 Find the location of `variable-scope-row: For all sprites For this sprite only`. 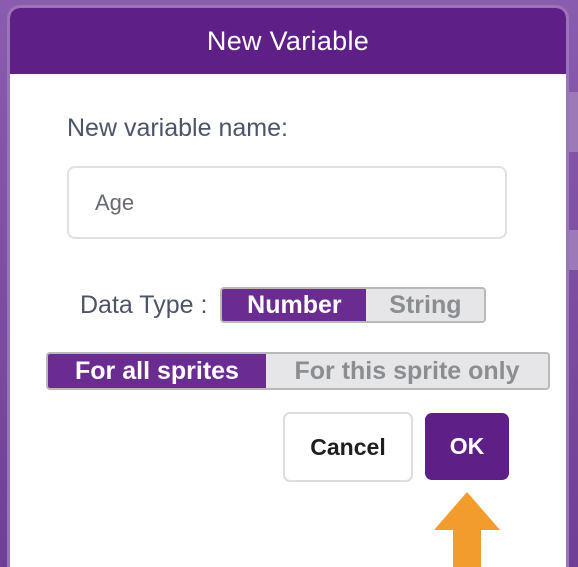

variable-scope-row: For all sprites For this sprite only is located at coordinates (298, 371).